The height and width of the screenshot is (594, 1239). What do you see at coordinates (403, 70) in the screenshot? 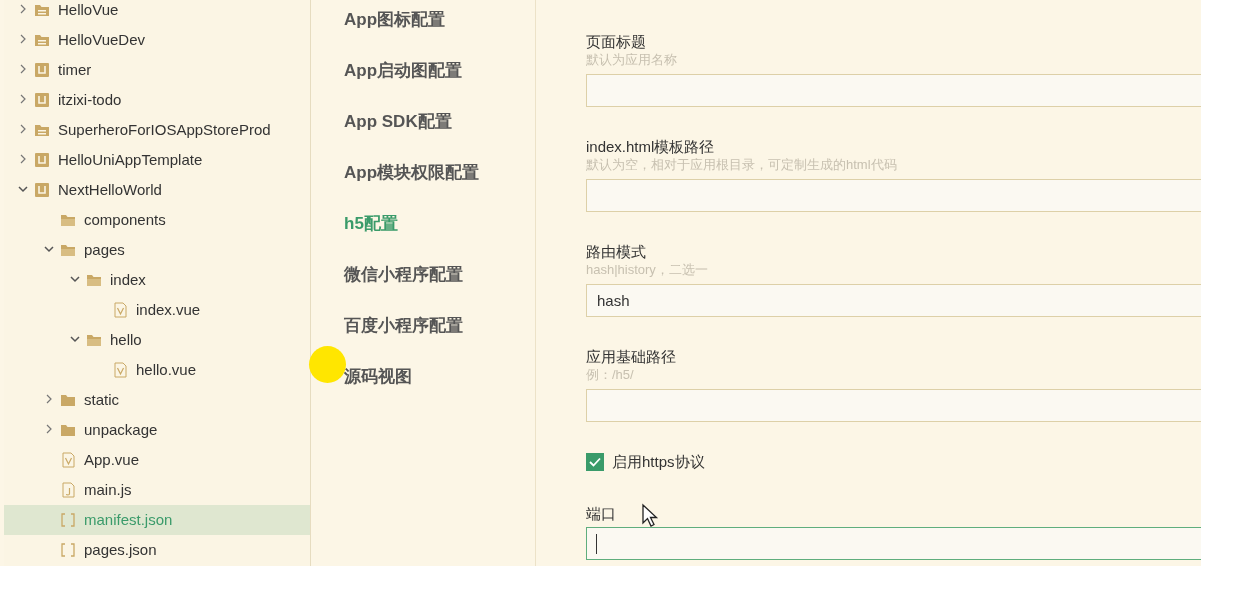
I see `config-nav-item: App启动图配置` at bounding box center [403, 70].